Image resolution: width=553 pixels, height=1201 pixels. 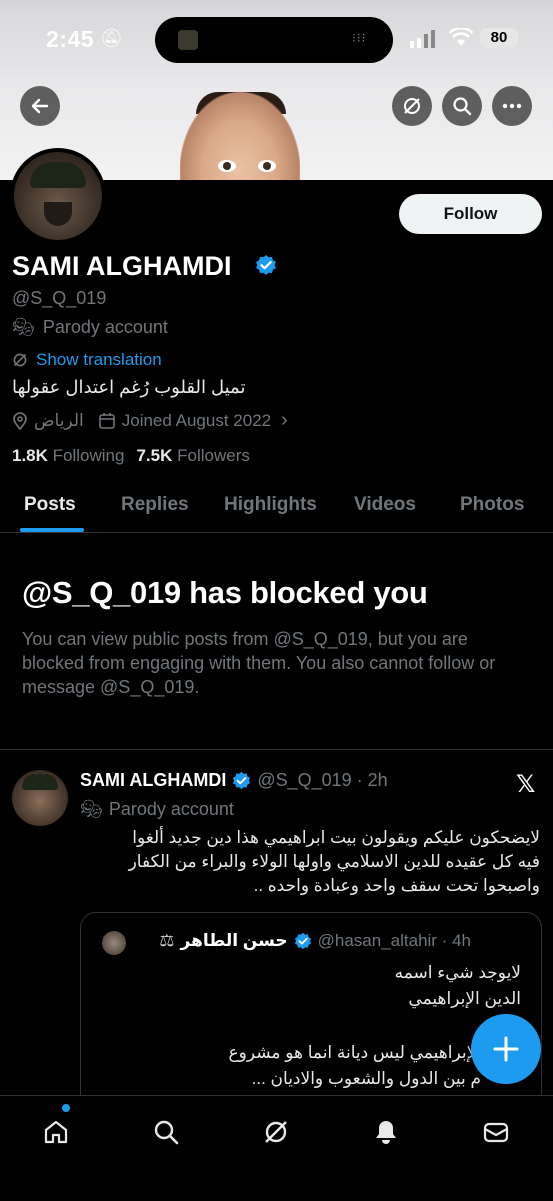 I want to click on quote-text-line: الدين الإبراهيمي, so click(x=464, y=998).